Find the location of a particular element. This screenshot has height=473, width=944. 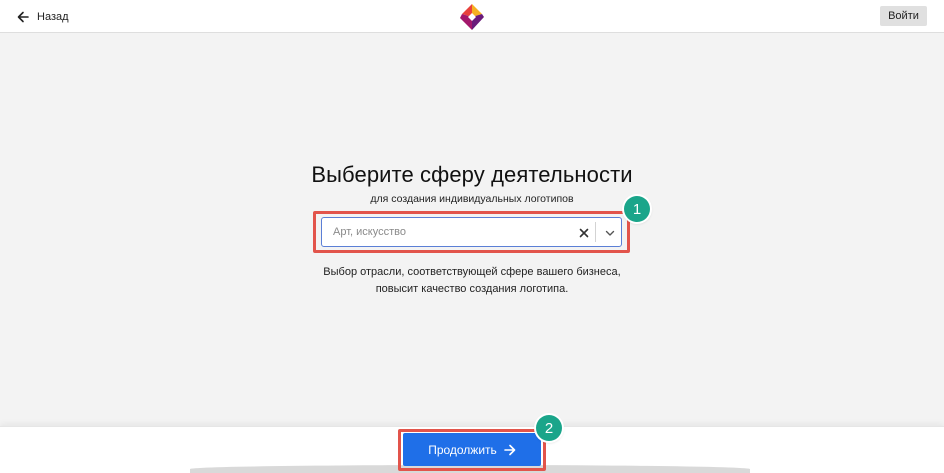

arrow-left-icon is located at coordinates (23, 17).